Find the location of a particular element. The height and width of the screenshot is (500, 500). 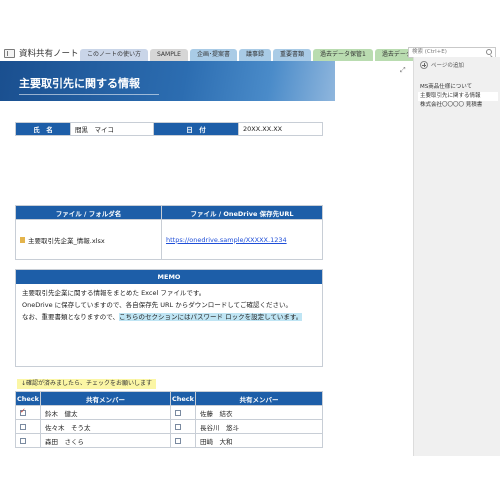

notebook-title: 資料共有ノート is located at coordinates (49, 54).